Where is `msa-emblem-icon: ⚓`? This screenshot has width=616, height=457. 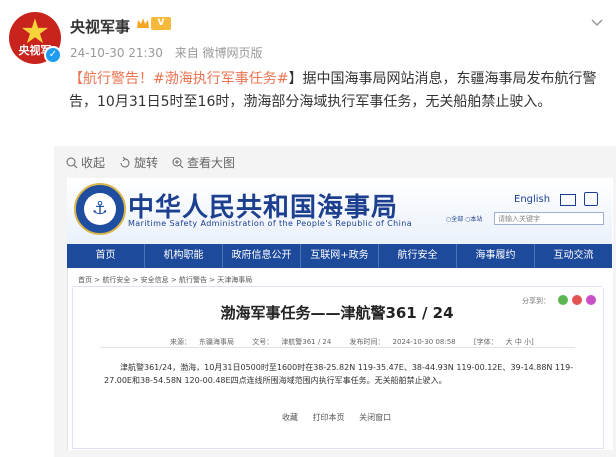 msa-emblem-icon: ⚓ is located at coordinates (100, 209).